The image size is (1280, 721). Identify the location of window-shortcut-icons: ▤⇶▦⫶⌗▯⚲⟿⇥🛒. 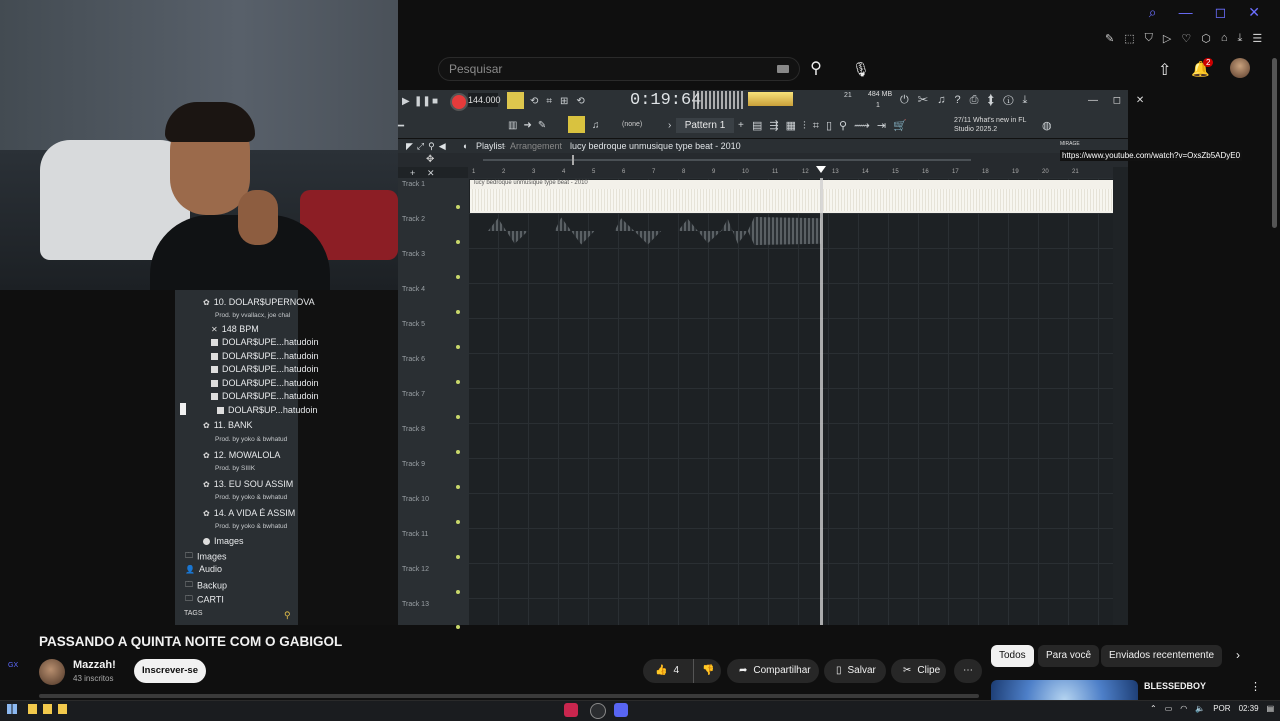
(833, 126).